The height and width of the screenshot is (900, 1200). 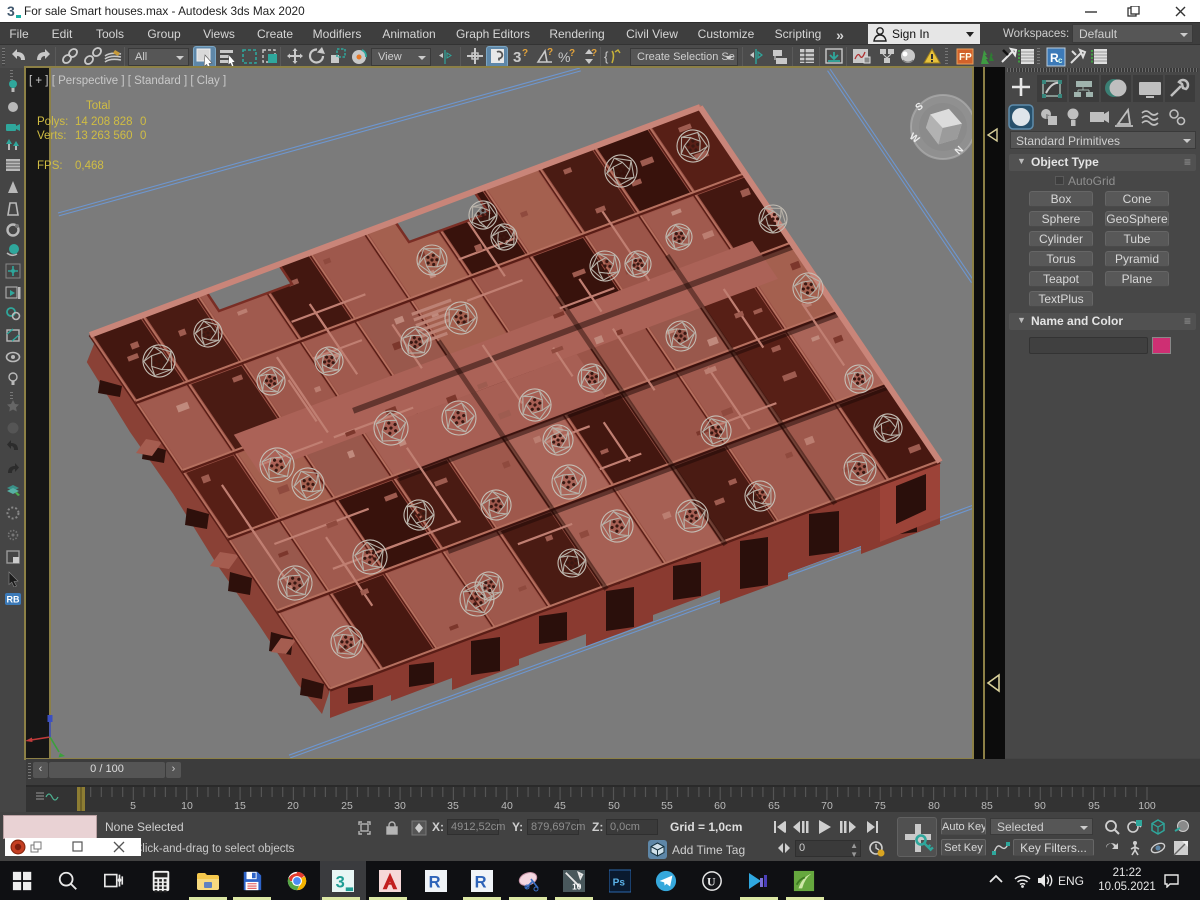 I want to click on svg-text: c, so click(x=1060, y=60).